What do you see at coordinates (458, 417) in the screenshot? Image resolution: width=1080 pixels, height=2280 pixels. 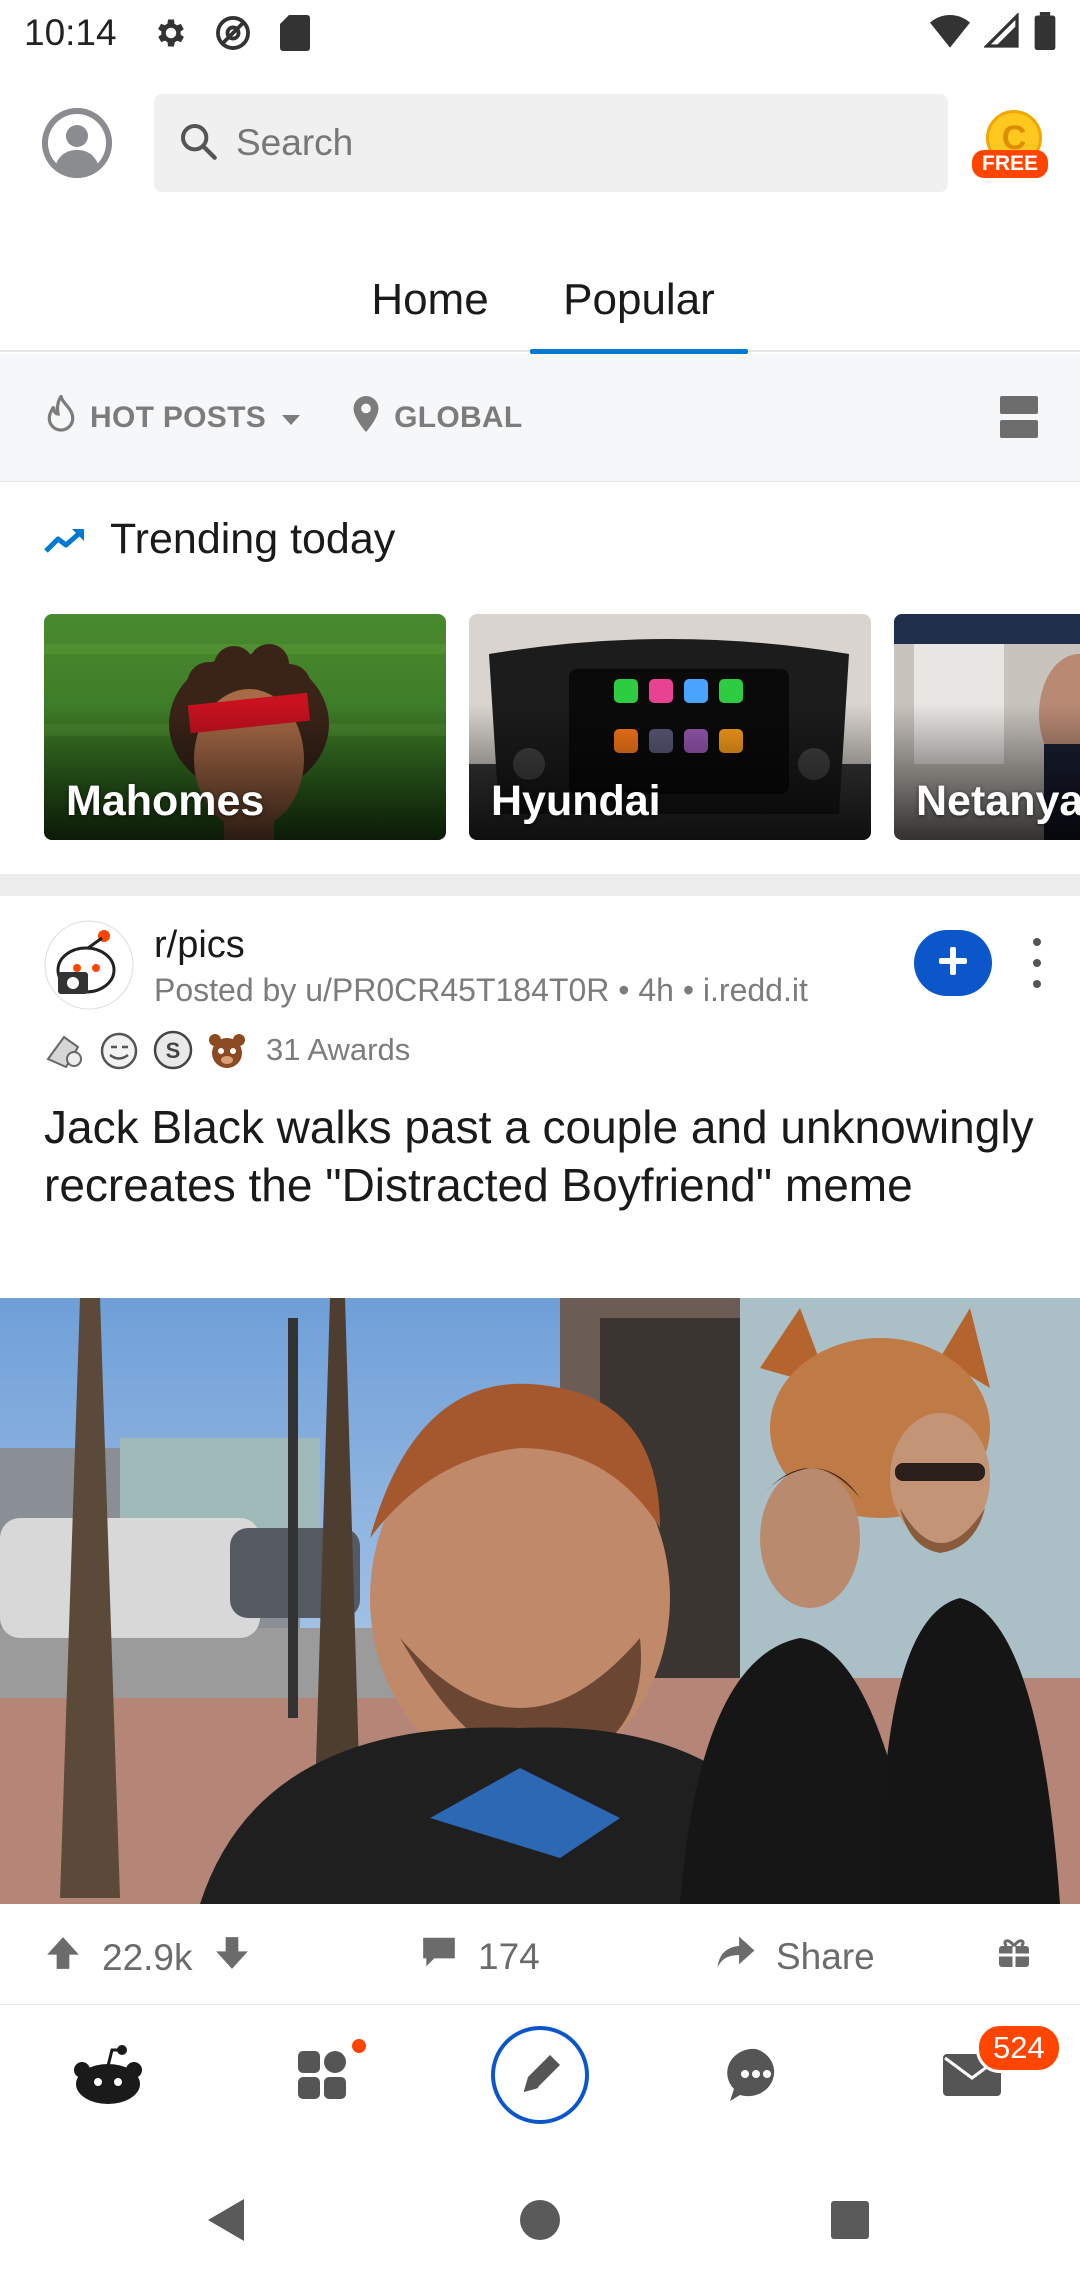 I see `location-label: GLOBAL` at bounding box center [458, 417].